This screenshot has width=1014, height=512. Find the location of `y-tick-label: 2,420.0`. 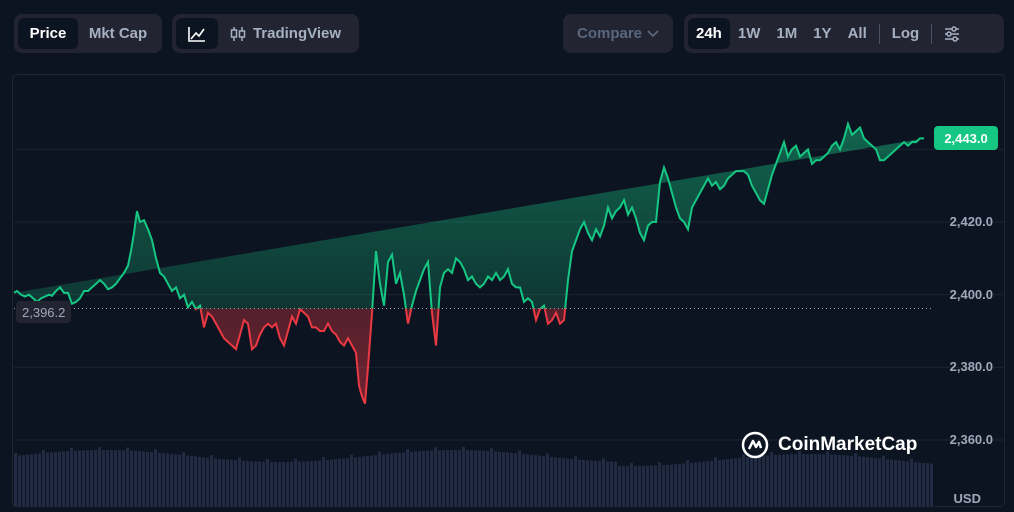

y-tick-label: 2,420.0 is located at coordinates (971, 221).